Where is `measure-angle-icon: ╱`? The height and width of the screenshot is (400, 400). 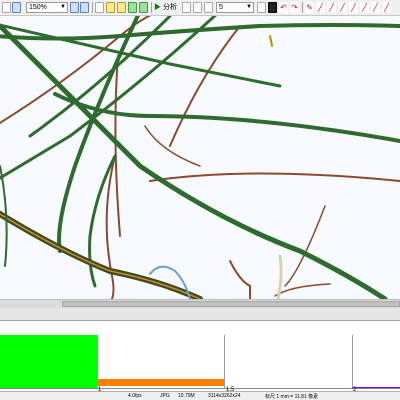 measure-angle-icon: ╱ is located at coordinates (386, 7).